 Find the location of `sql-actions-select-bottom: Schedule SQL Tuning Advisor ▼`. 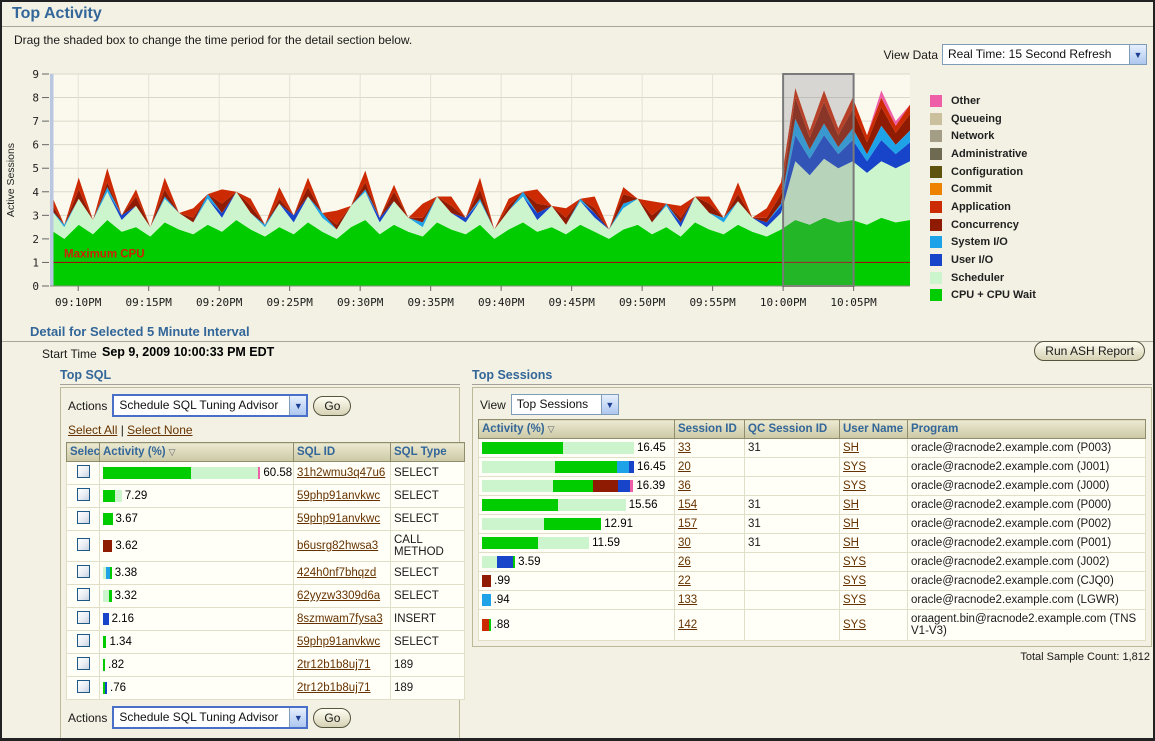

sql-actions-select-bottom: Schedule SQL Tuning Advisor ▼ is located at coordinates (210, 717).